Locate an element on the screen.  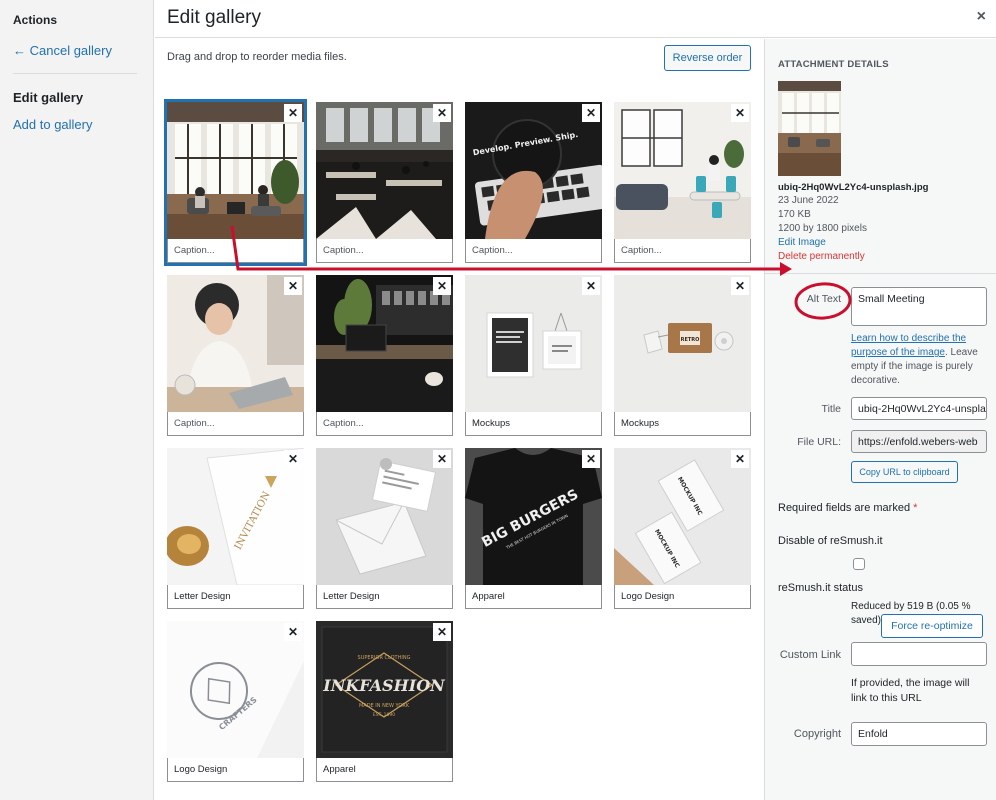
attachment-filename: ubiq-2Hq0WvL2Yc4-unsplash.jpg is located at coordinates (853, 187).